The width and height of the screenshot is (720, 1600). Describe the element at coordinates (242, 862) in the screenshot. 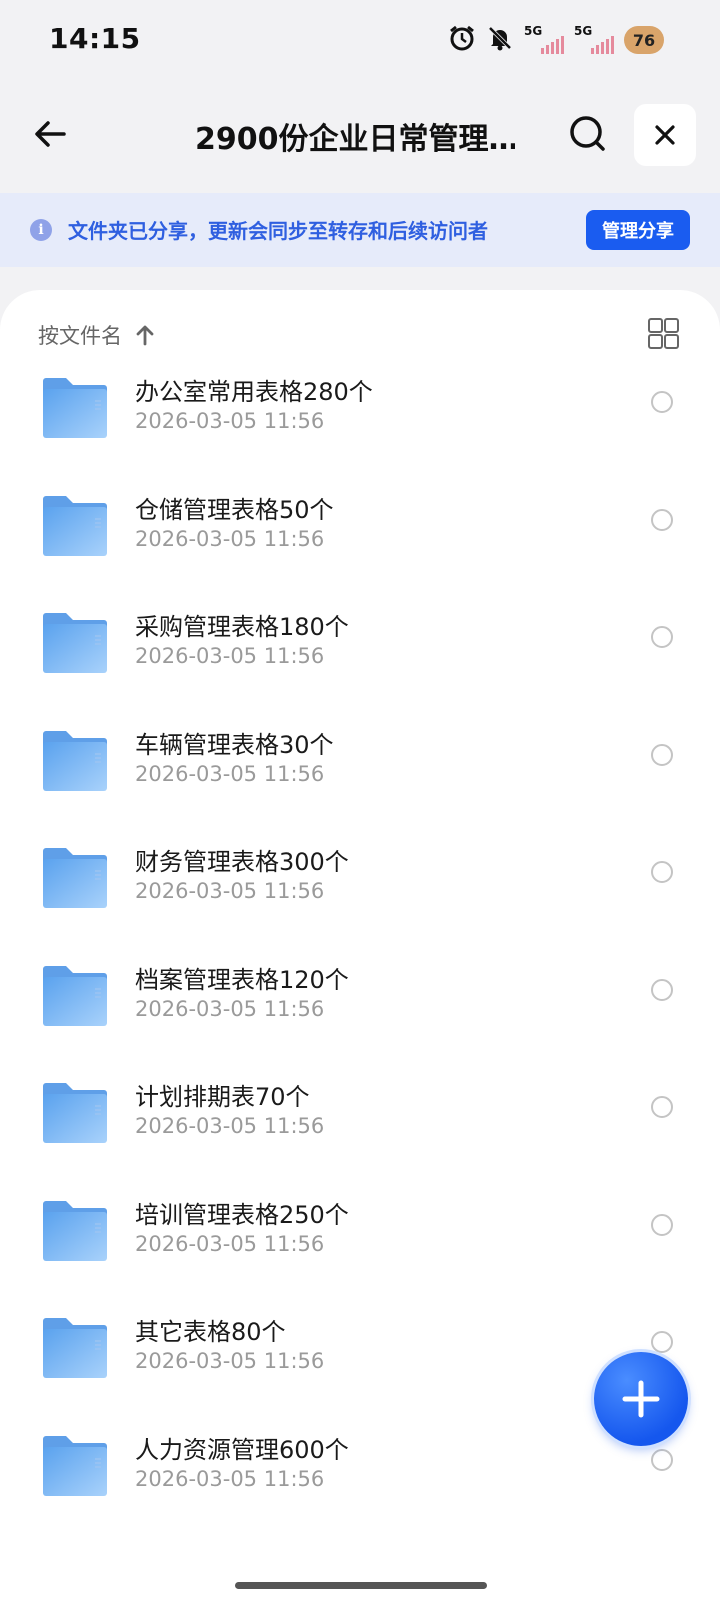

I see `file-name: 财务管理表格300个` at that location.